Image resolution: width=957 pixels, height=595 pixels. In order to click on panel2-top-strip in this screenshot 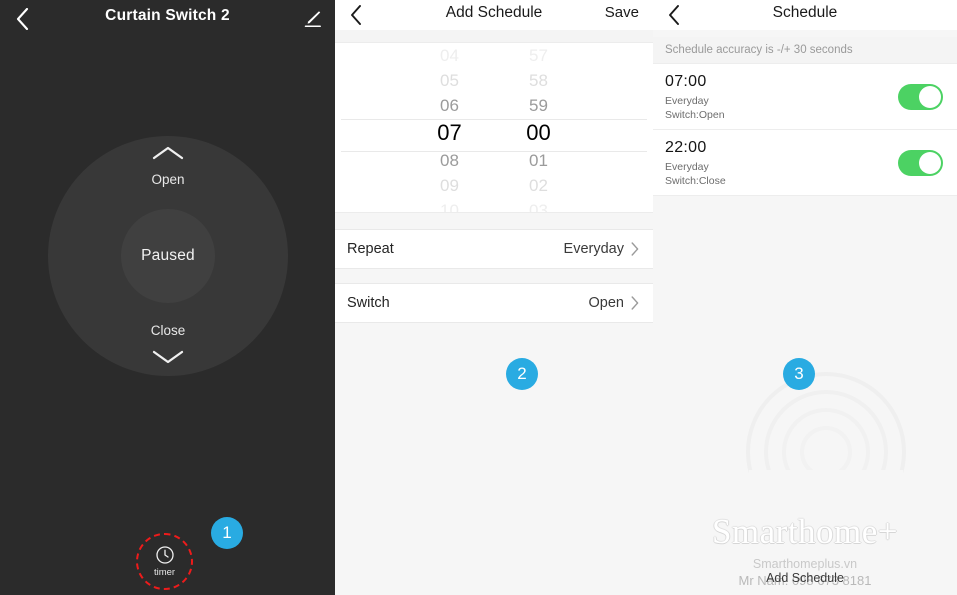, I will do `click(494, 36)`.